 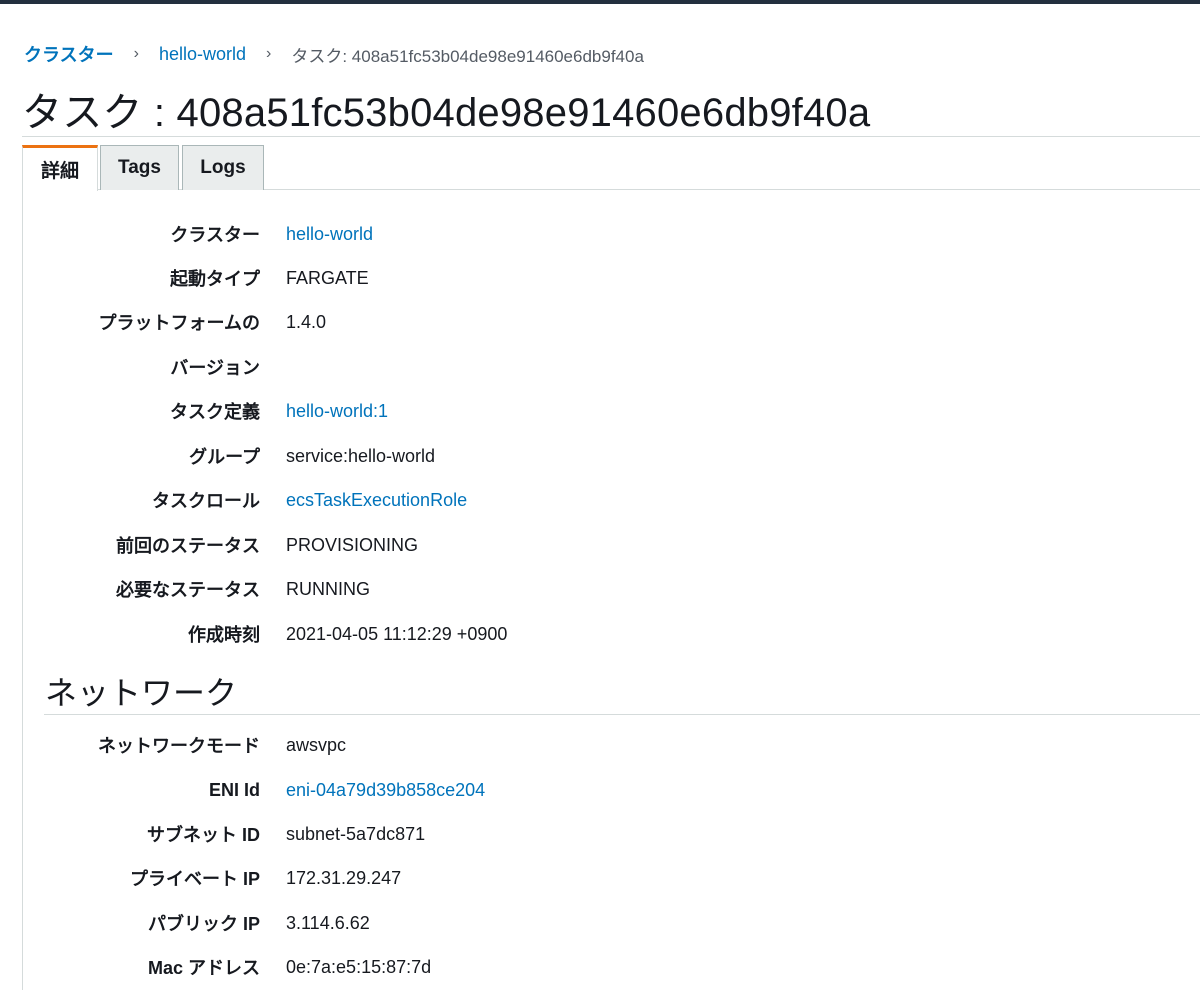 I want to click on detail-row-cluster: クラスター hello-world, so click(x=197, y=234).